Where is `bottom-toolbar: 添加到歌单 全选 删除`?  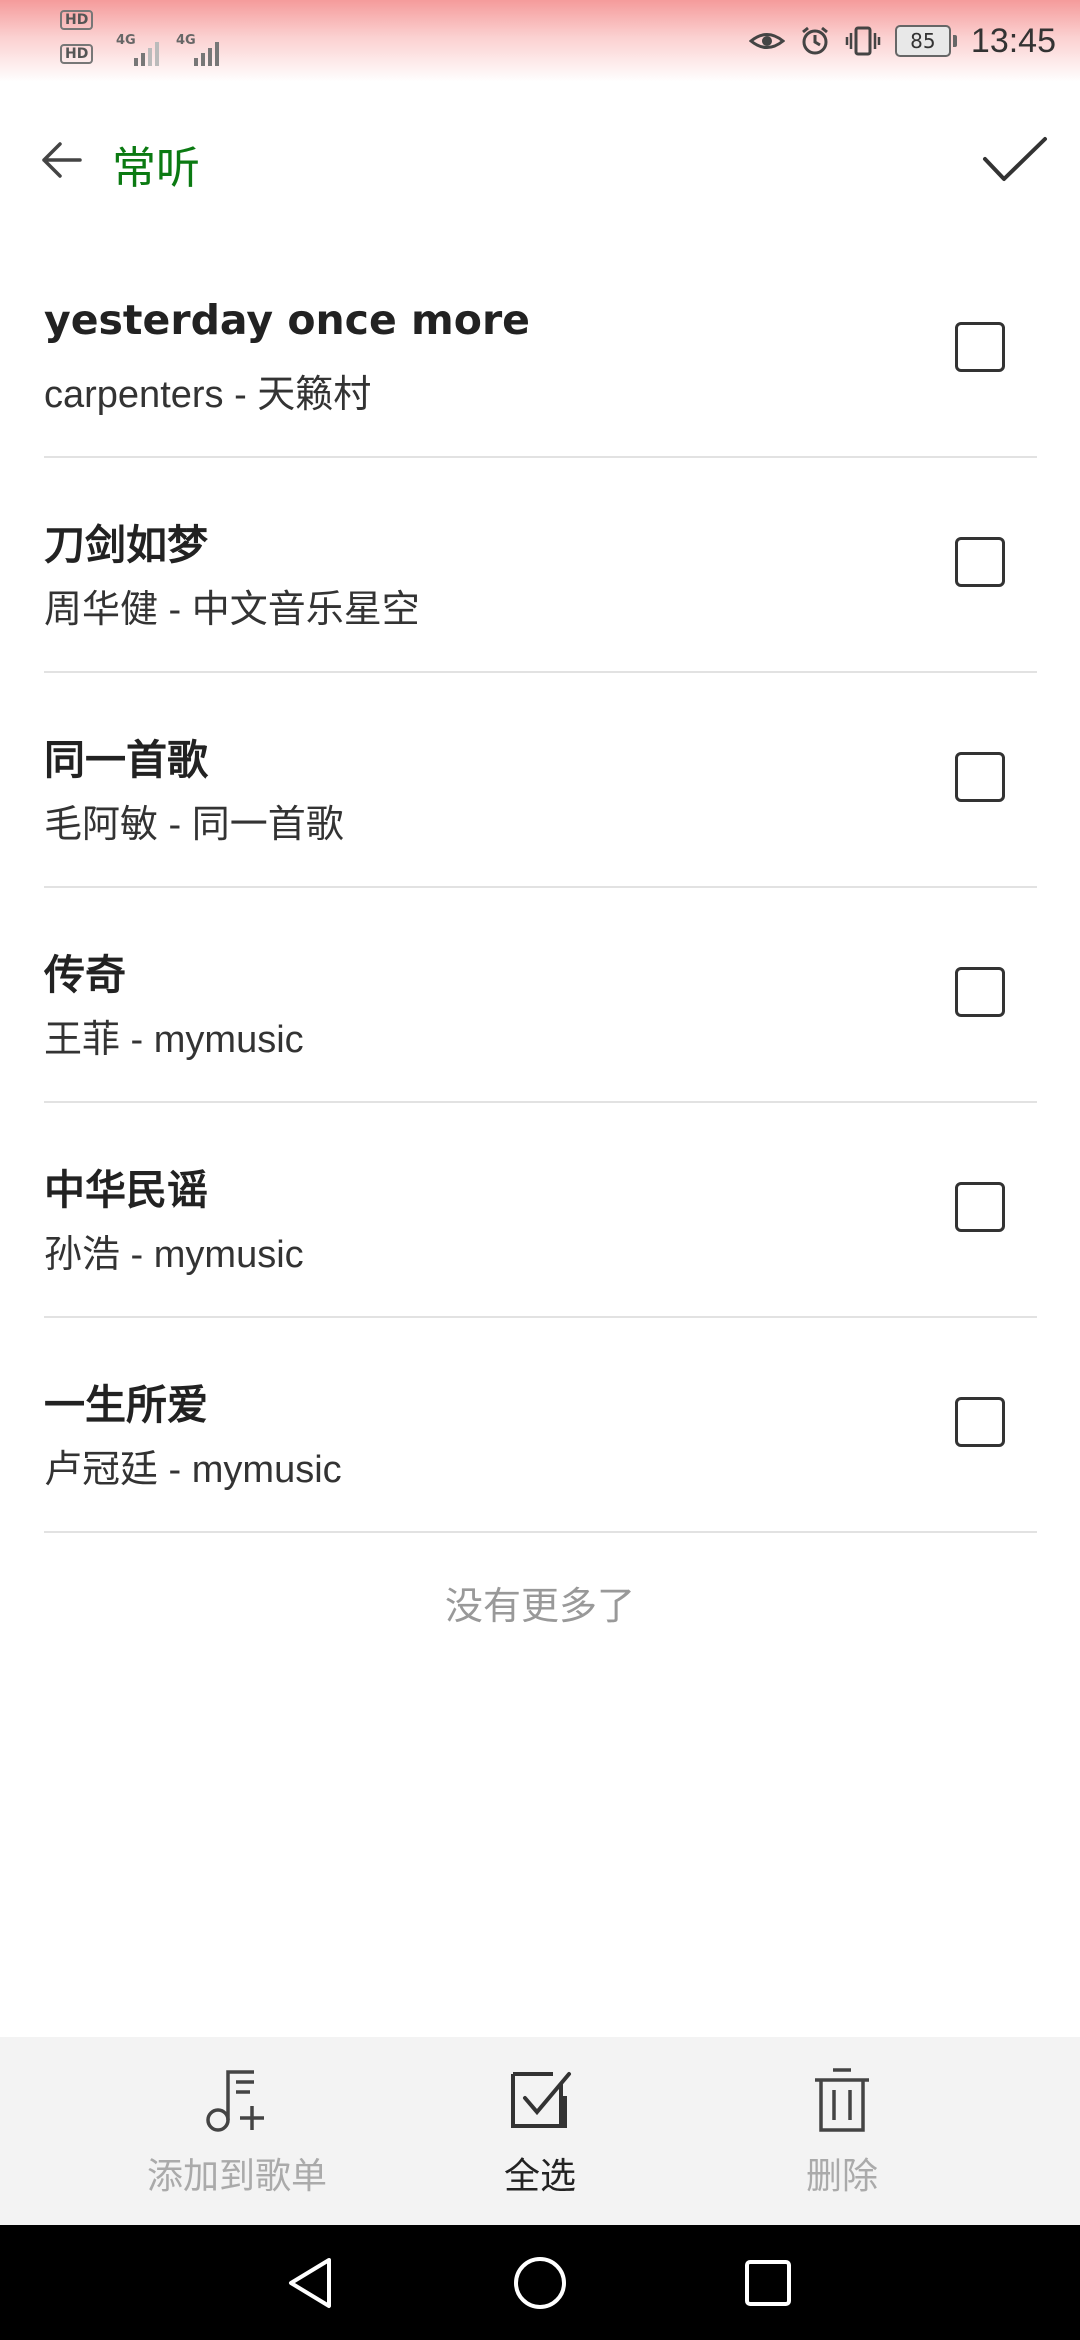
bottom-toolbar: 添加到歌单 全选 删除 is located at coordinates (540, 2131).